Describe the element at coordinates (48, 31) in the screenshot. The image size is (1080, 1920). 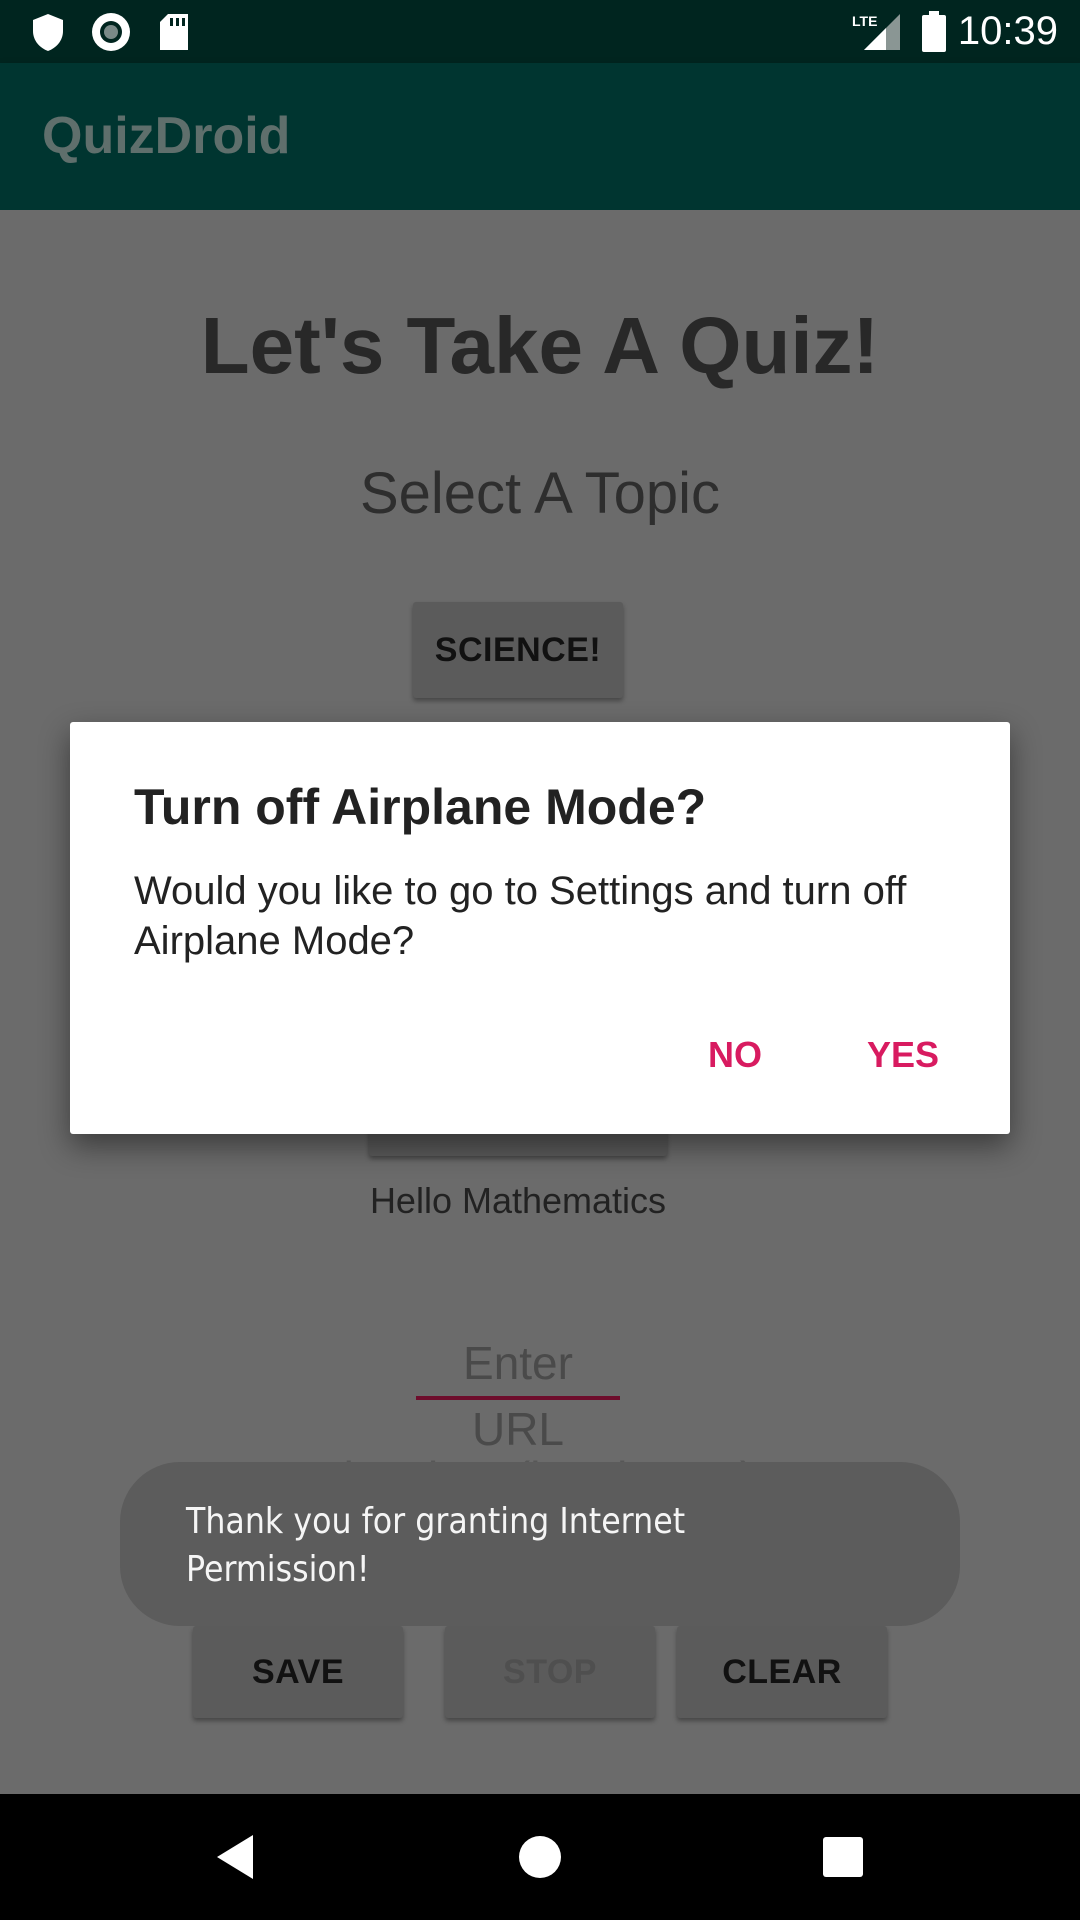
I see `shield-icon` at that location.